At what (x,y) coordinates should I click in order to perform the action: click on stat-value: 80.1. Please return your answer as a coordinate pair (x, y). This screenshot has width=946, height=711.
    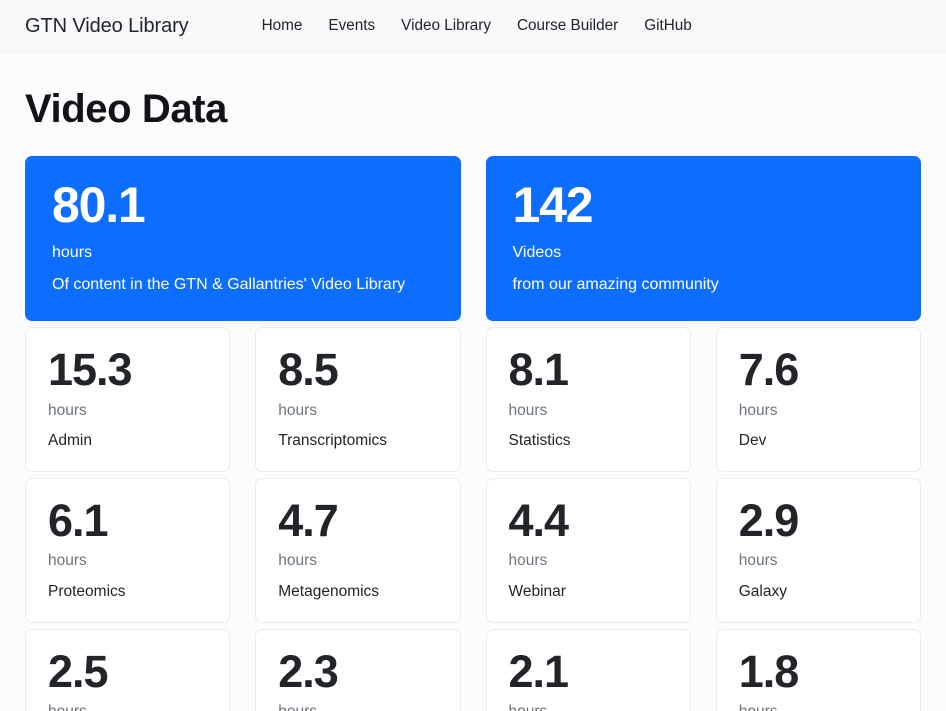
    Looking at the image, I should click on (99, 205).